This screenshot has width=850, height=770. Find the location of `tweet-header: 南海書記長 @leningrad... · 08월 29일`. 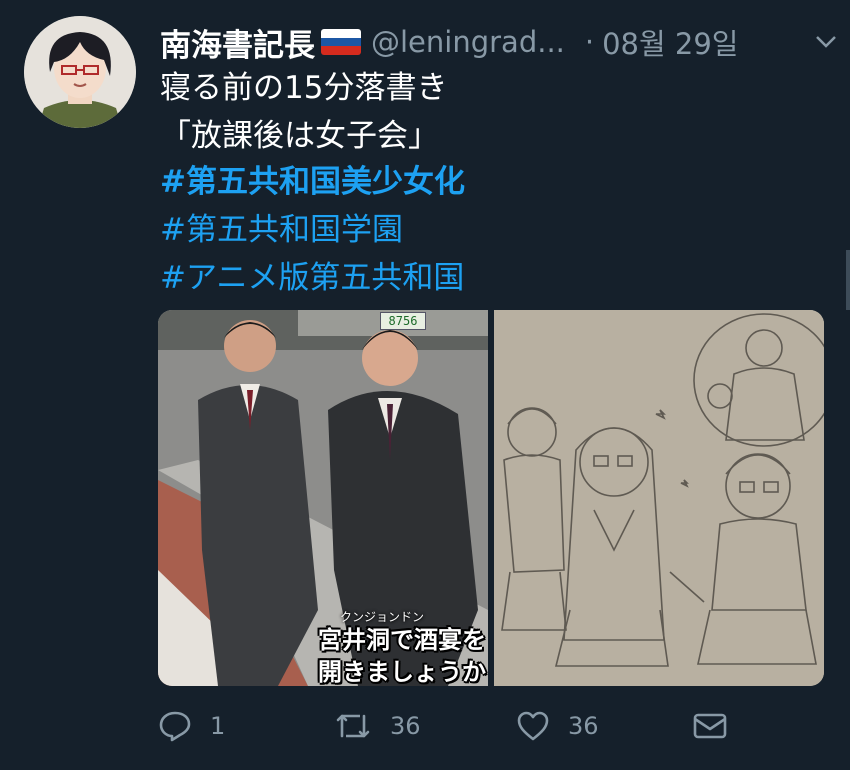

tweet-header: 南海書記長 @leningrad... · 08월 29일 is located at coordinates (500, 42).